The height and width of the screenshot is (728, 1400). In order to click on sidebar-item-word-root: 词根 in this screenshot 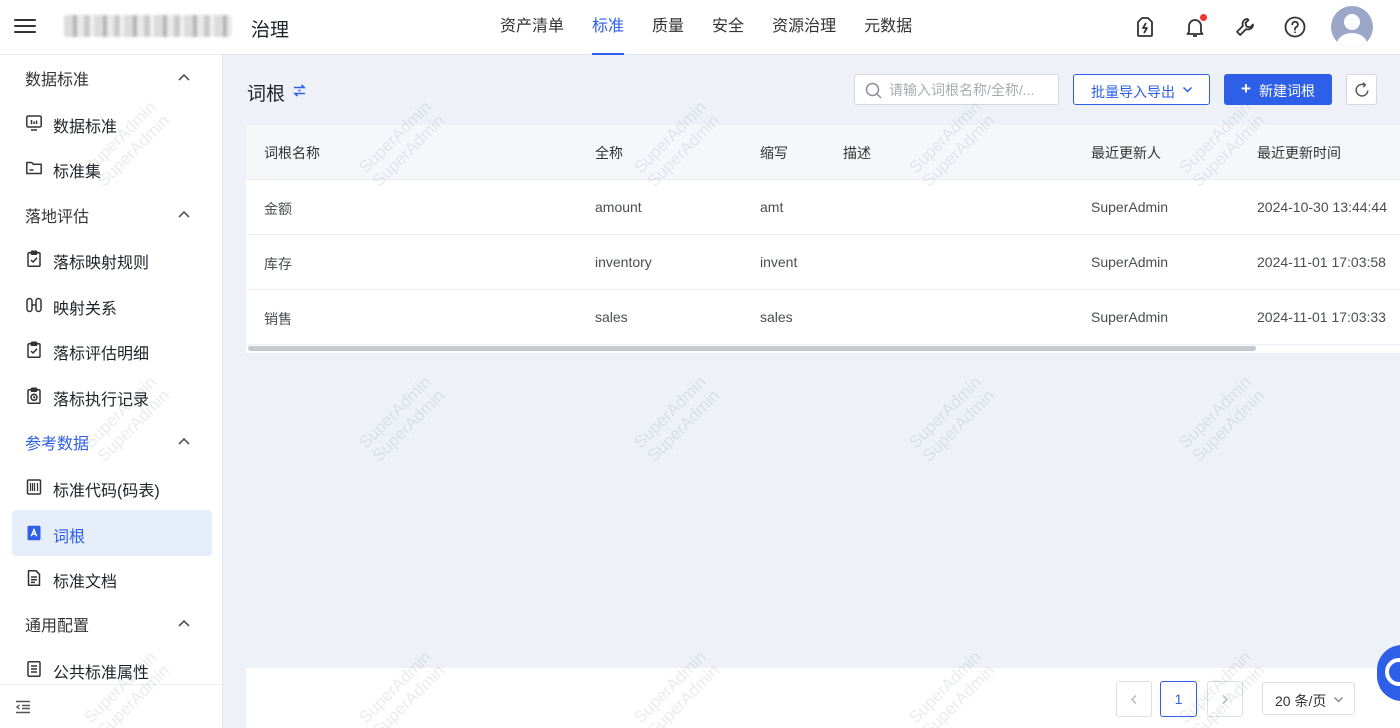, I will do `click(112, 533)`.